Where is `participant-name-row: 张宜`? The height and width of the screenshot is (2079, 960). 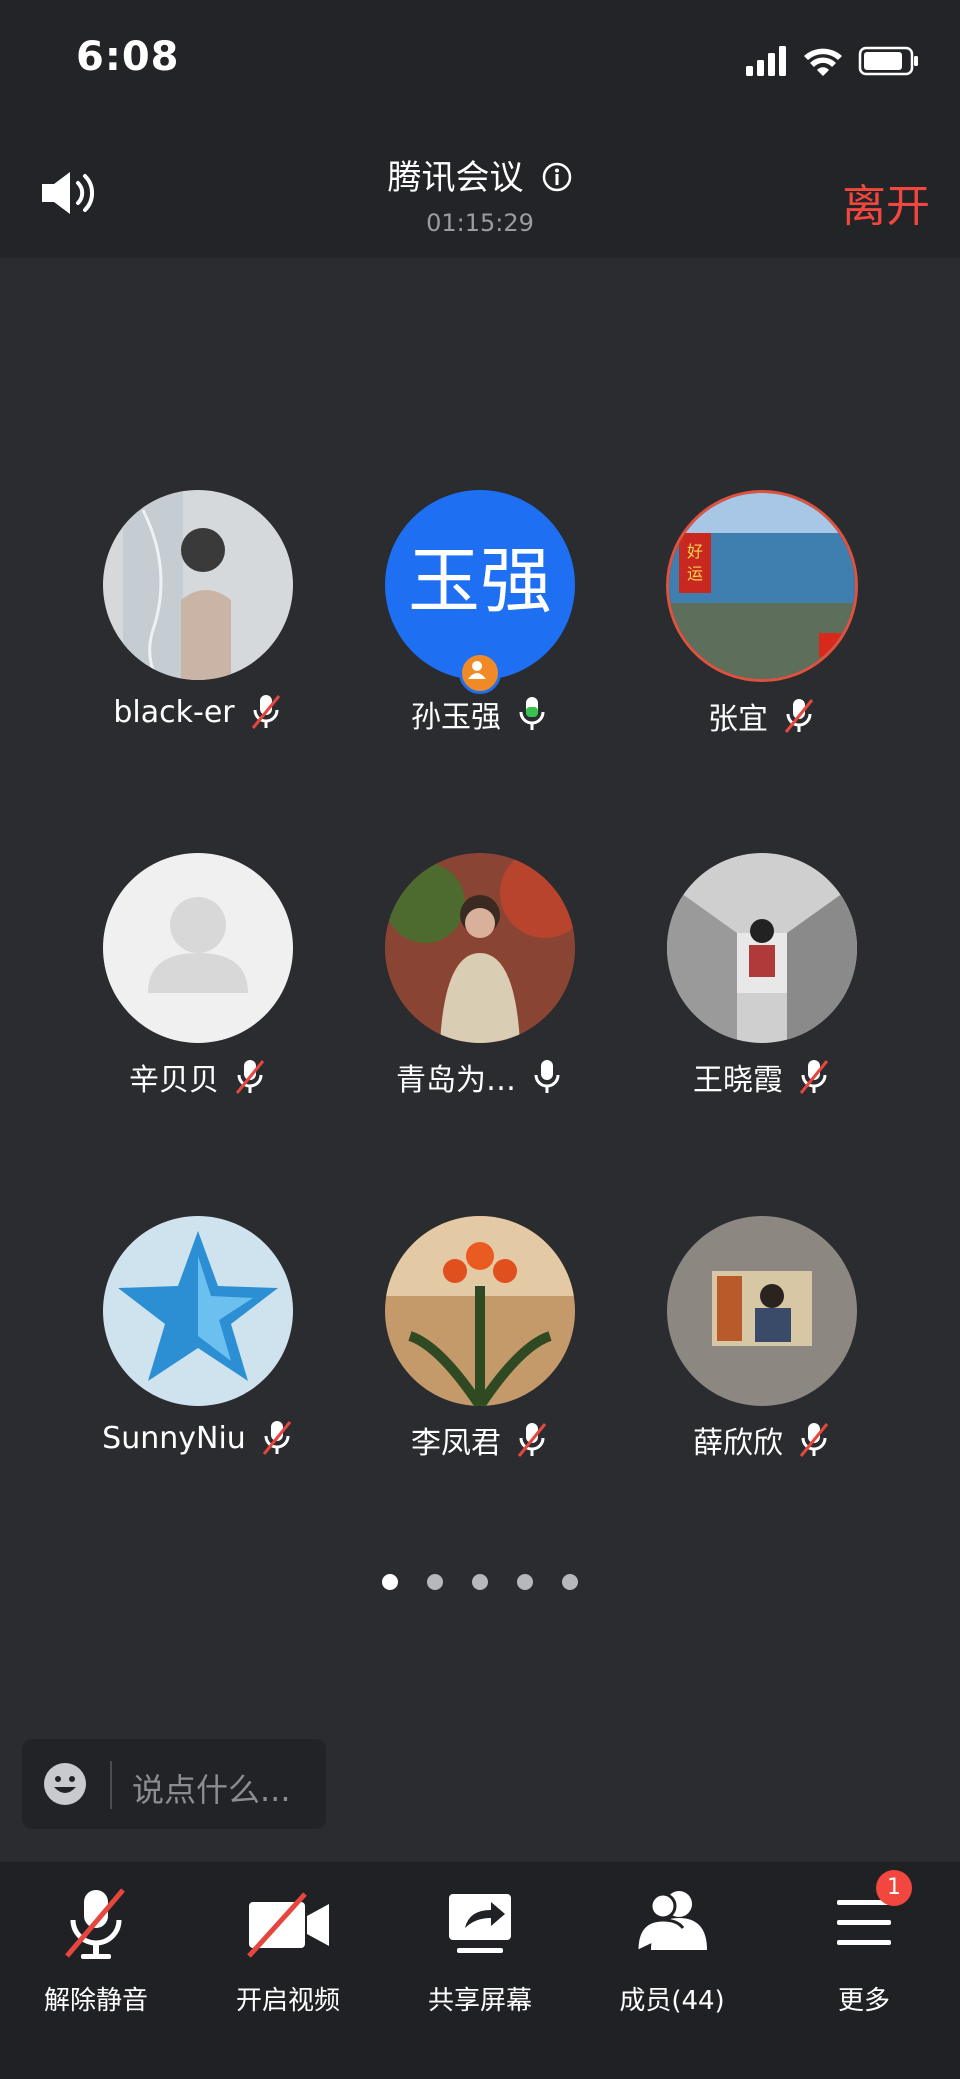 participant-name-row: 张宜 is located at coordinates (762, 716).